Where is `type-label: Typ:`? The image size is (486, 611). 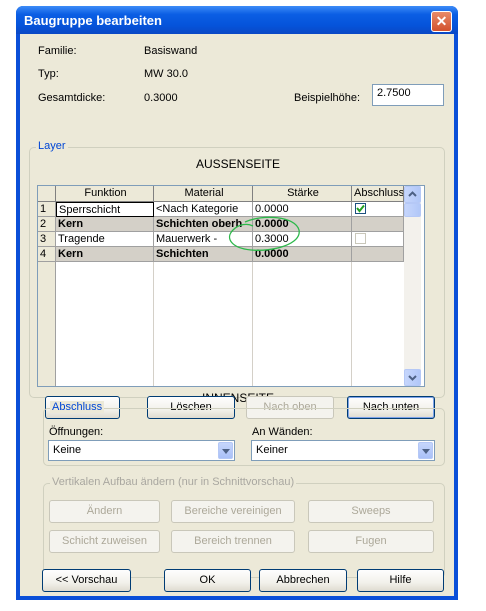 type-label: Typ: is located at coordinates (48, 74).